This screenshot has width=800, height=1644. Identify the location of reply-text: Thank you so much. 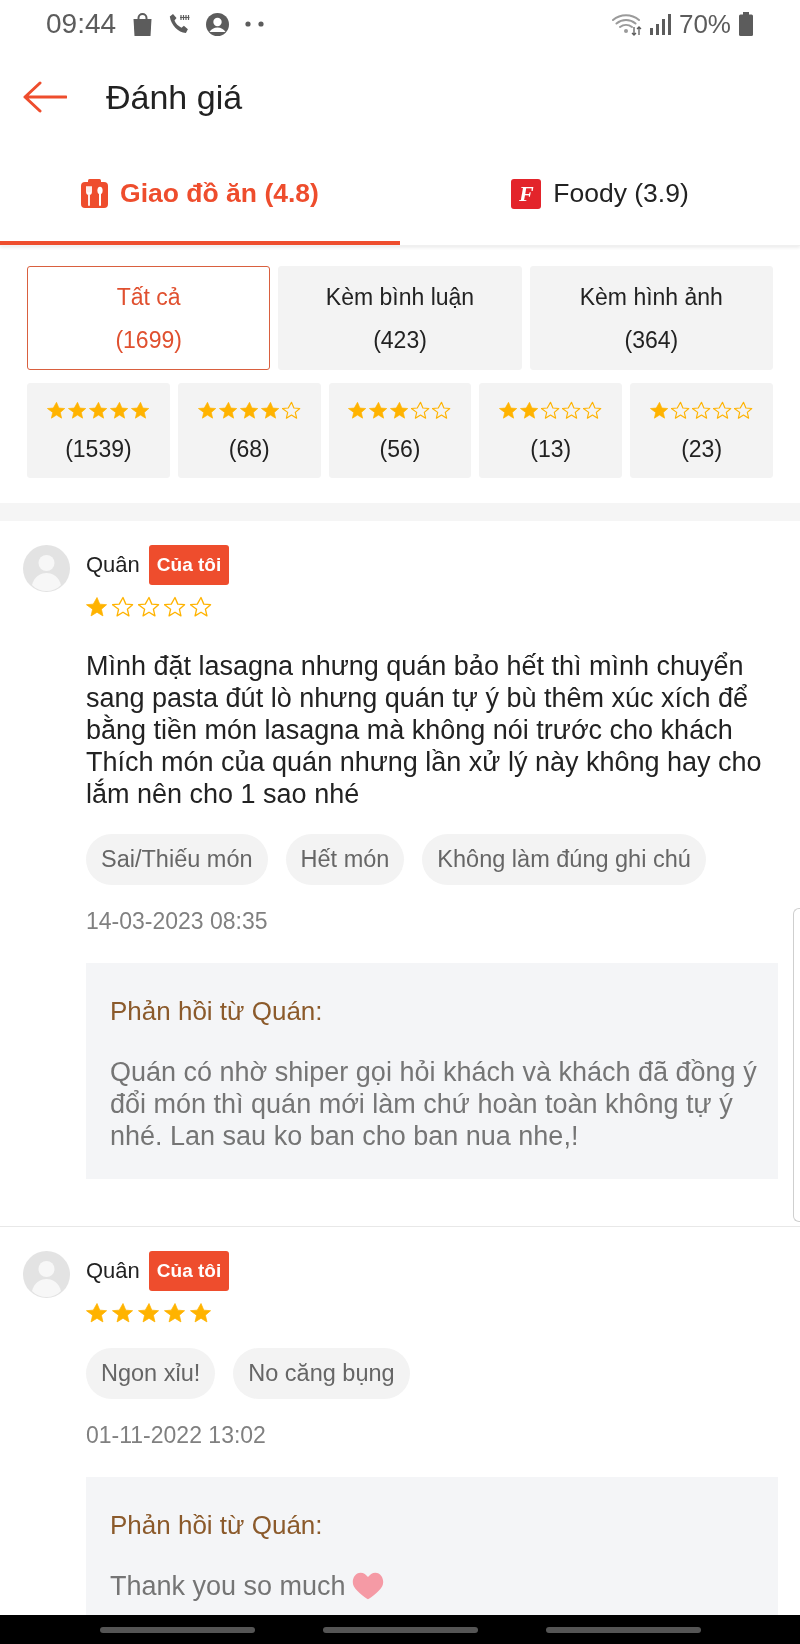
(228, 1586).